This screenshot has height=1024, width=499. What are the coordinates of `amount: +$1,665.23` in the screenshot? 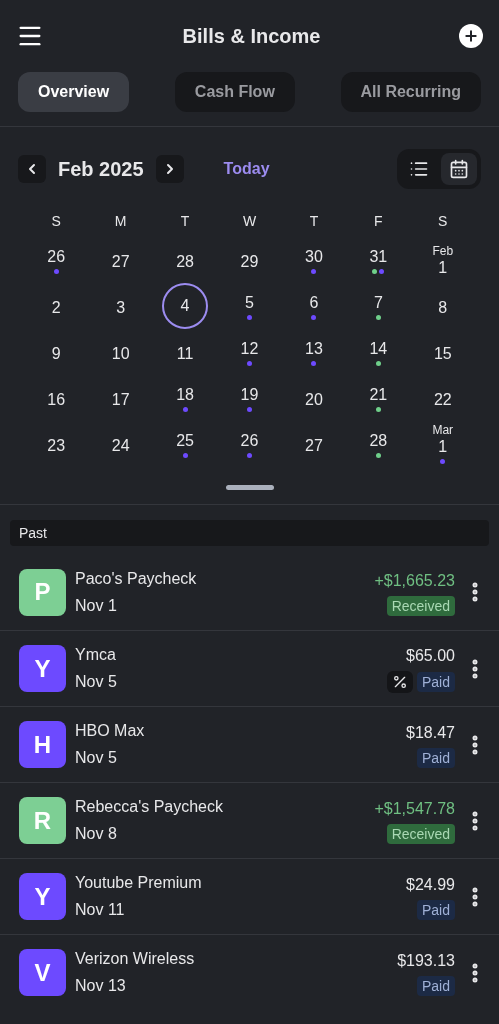 It's located at (414, 580).